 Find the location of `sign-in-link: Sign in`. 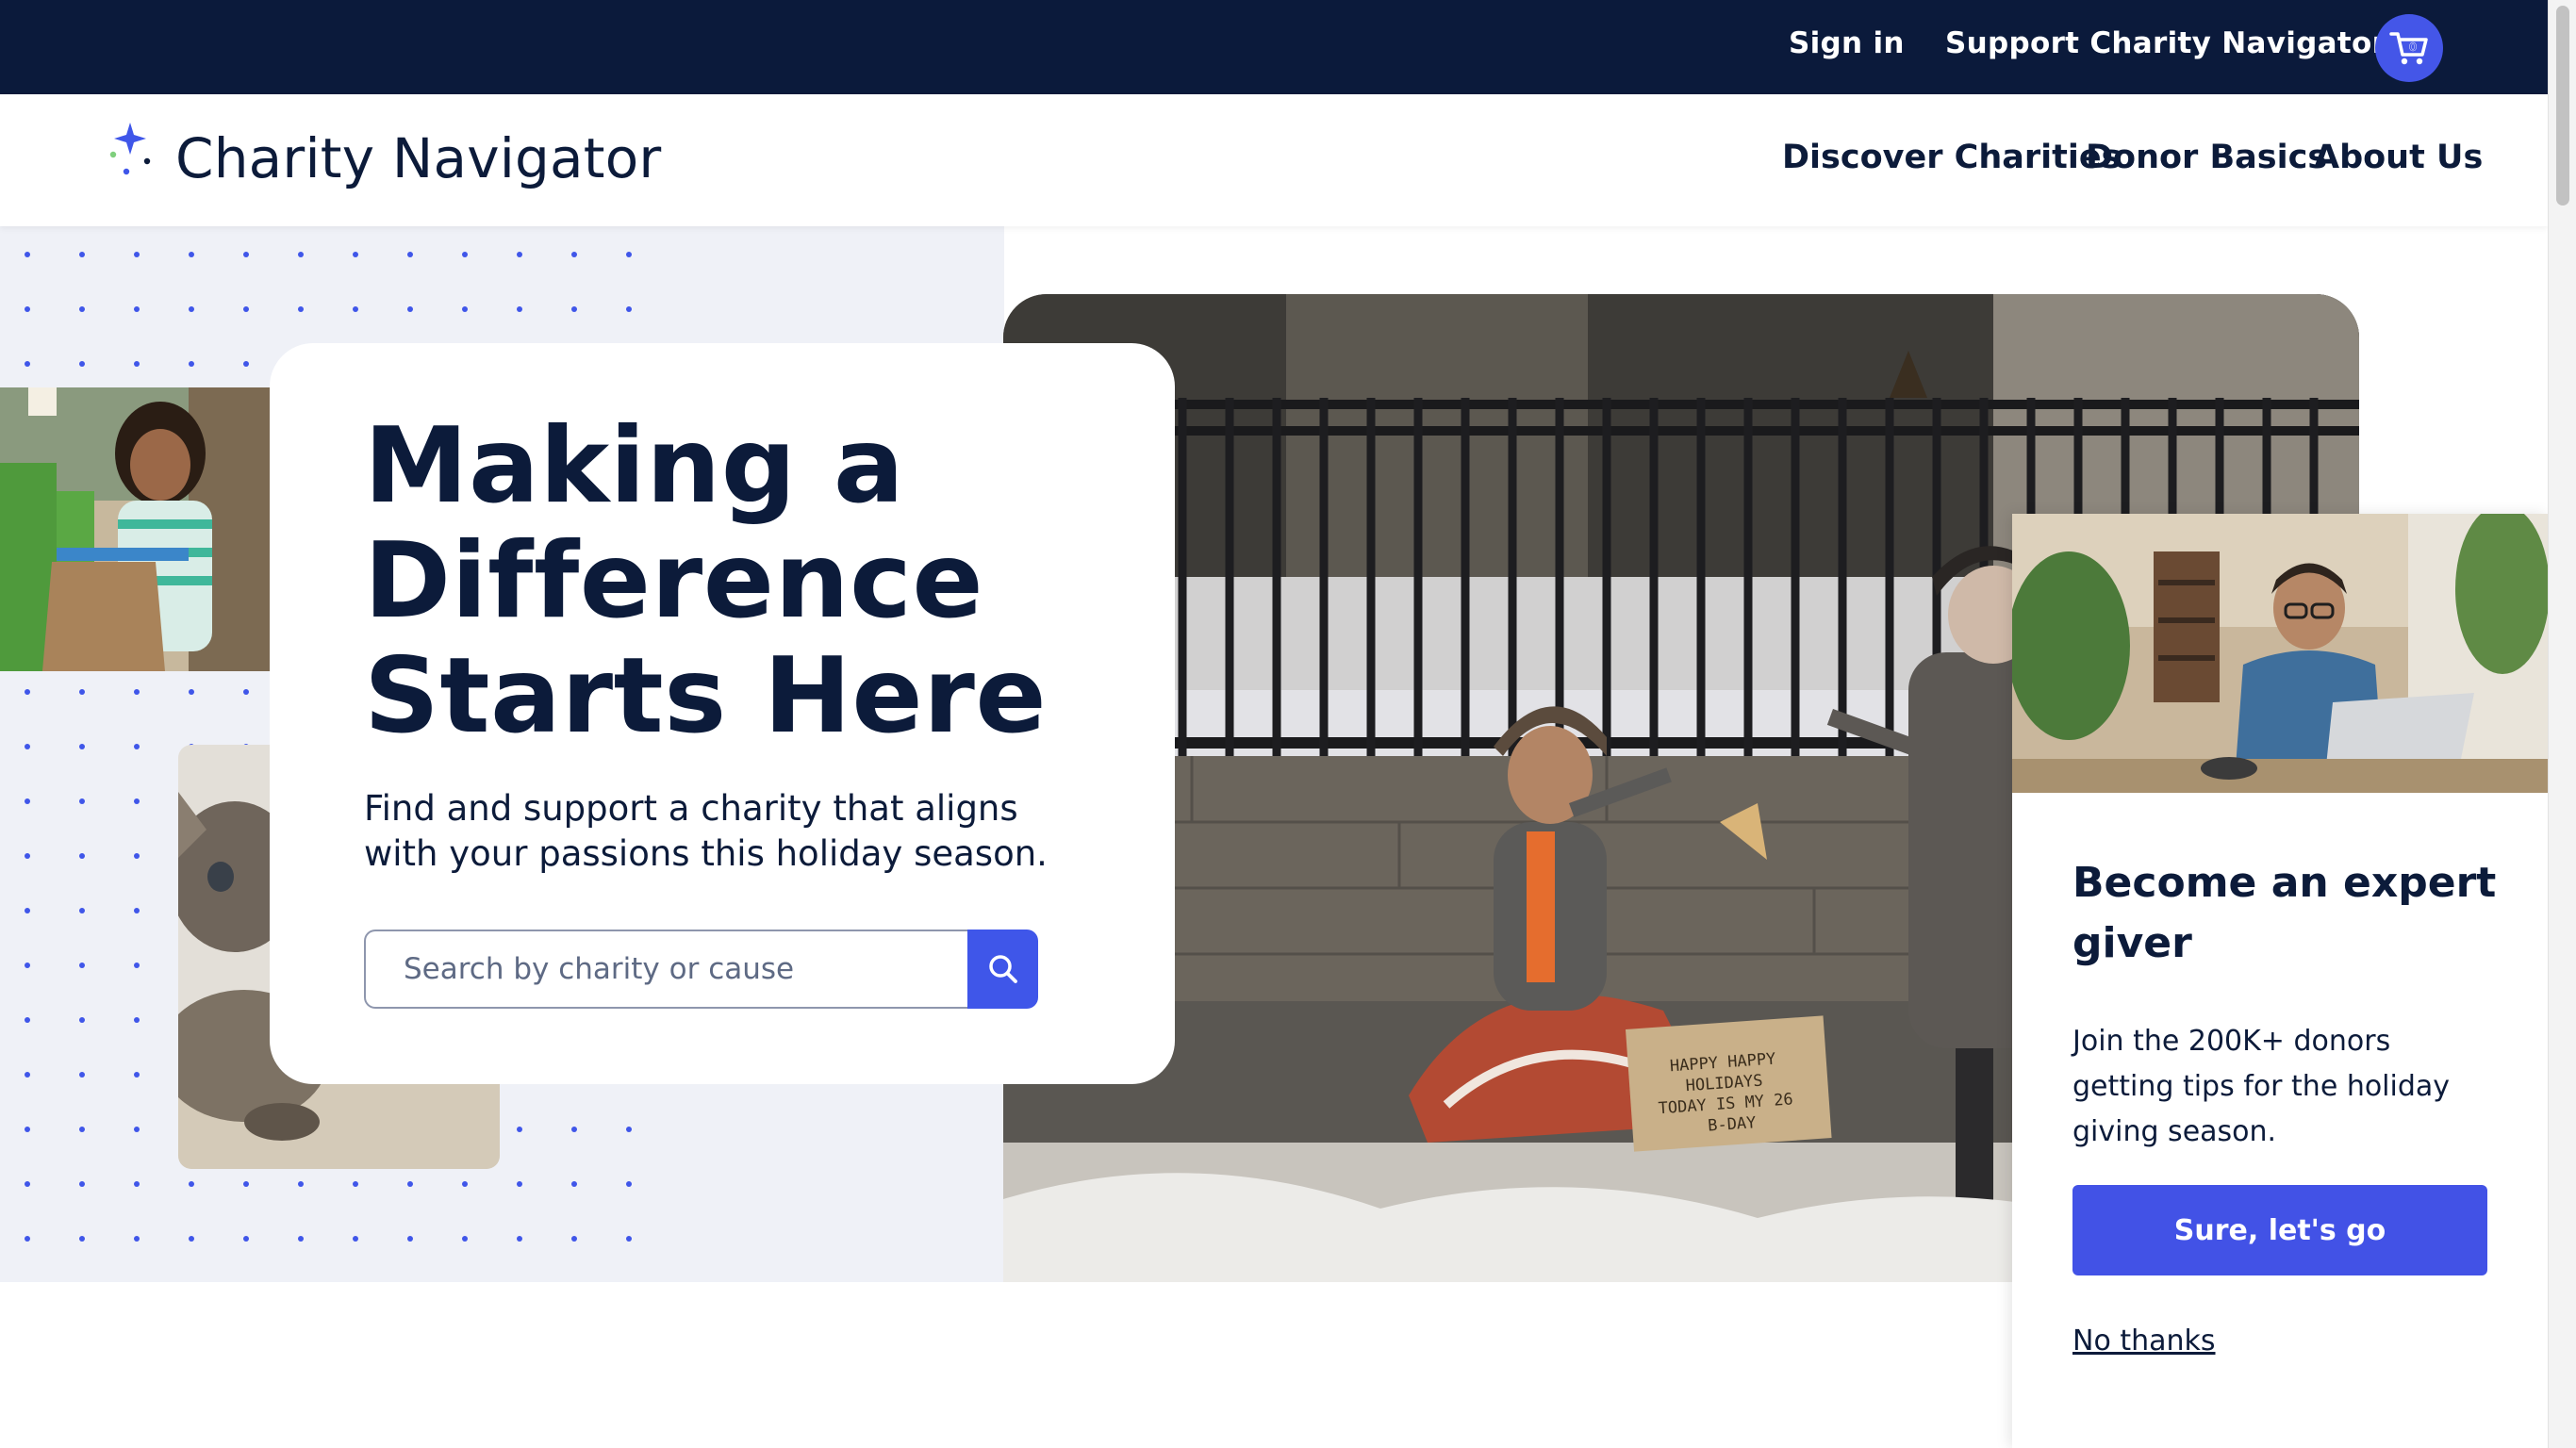

sign-in-link: Sign in is located at coordinates (1847, 43).